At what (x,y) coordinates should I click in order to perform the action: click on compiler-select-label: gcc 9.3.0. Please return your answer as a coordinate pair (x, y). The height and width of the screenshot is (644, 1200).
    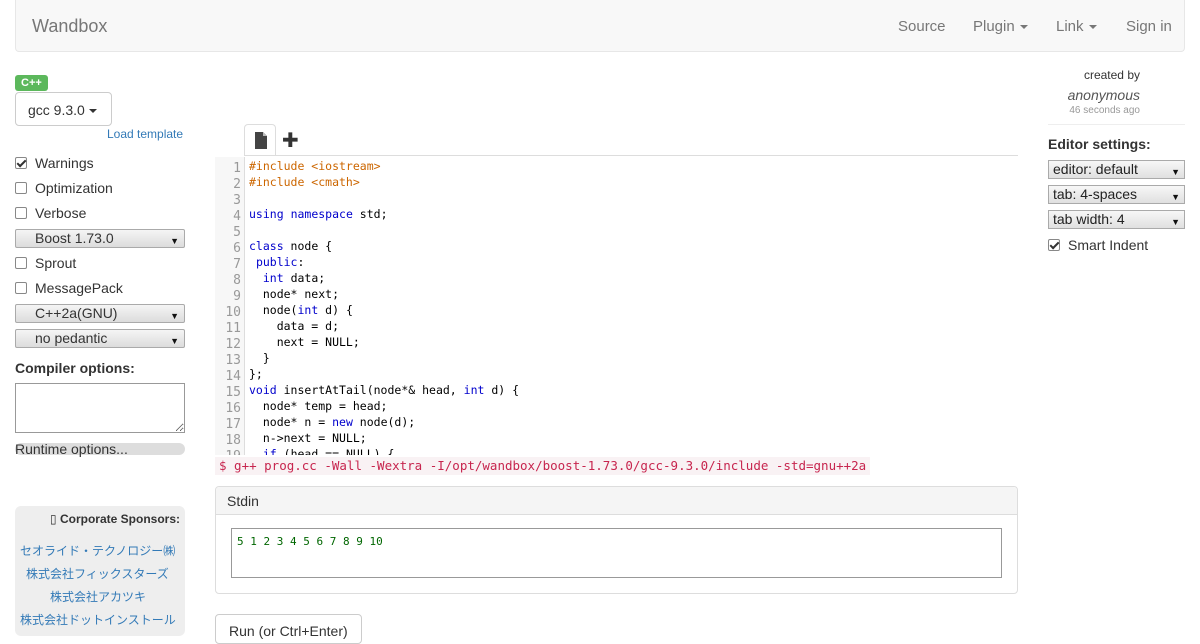
    Looking at the image, I should click on (56, 110).